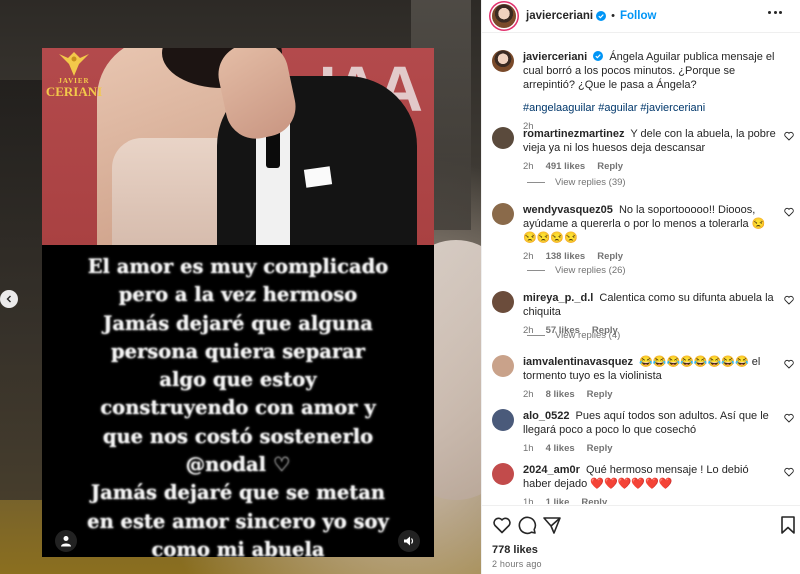 The image size is (800, 574). I want to click on javier-ceriani-logo: JAVIER CERIANI, so click(74, 80).